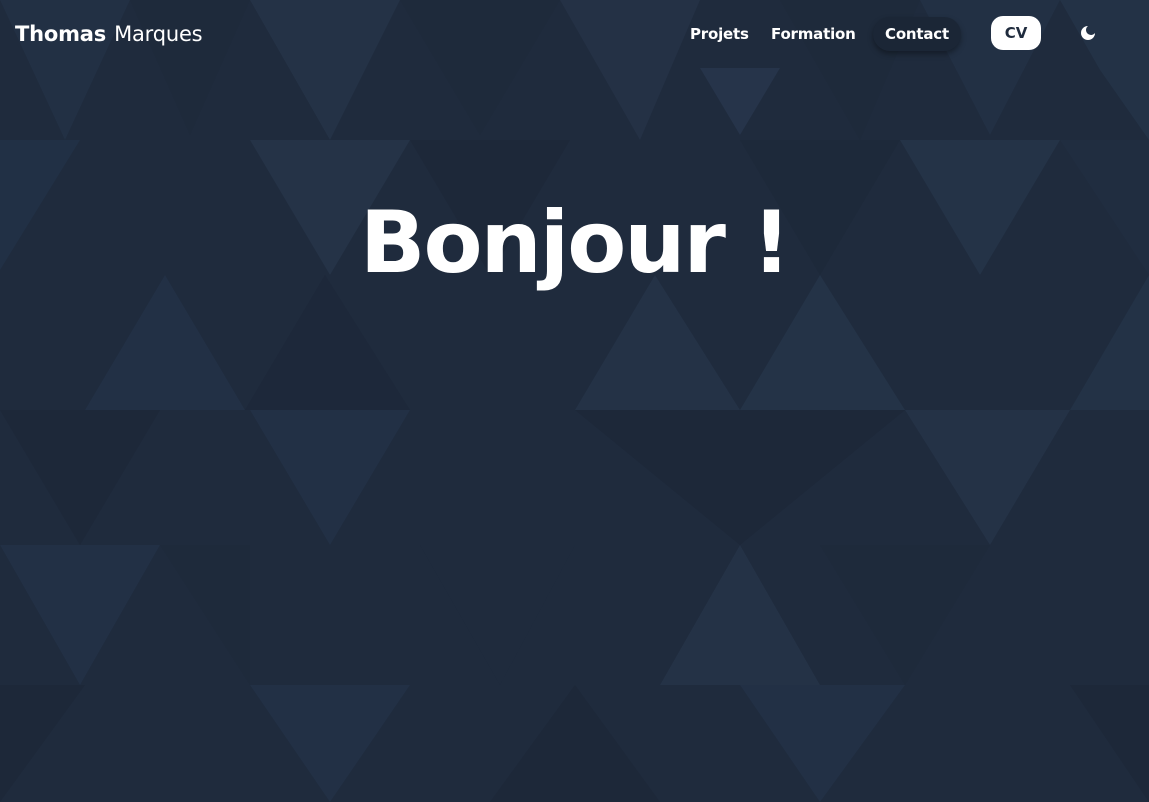  What do you see at coordinates (813, 34) in the screenshot?
I see `nav-link-formation: Formation` at bounding box center [813, 34].